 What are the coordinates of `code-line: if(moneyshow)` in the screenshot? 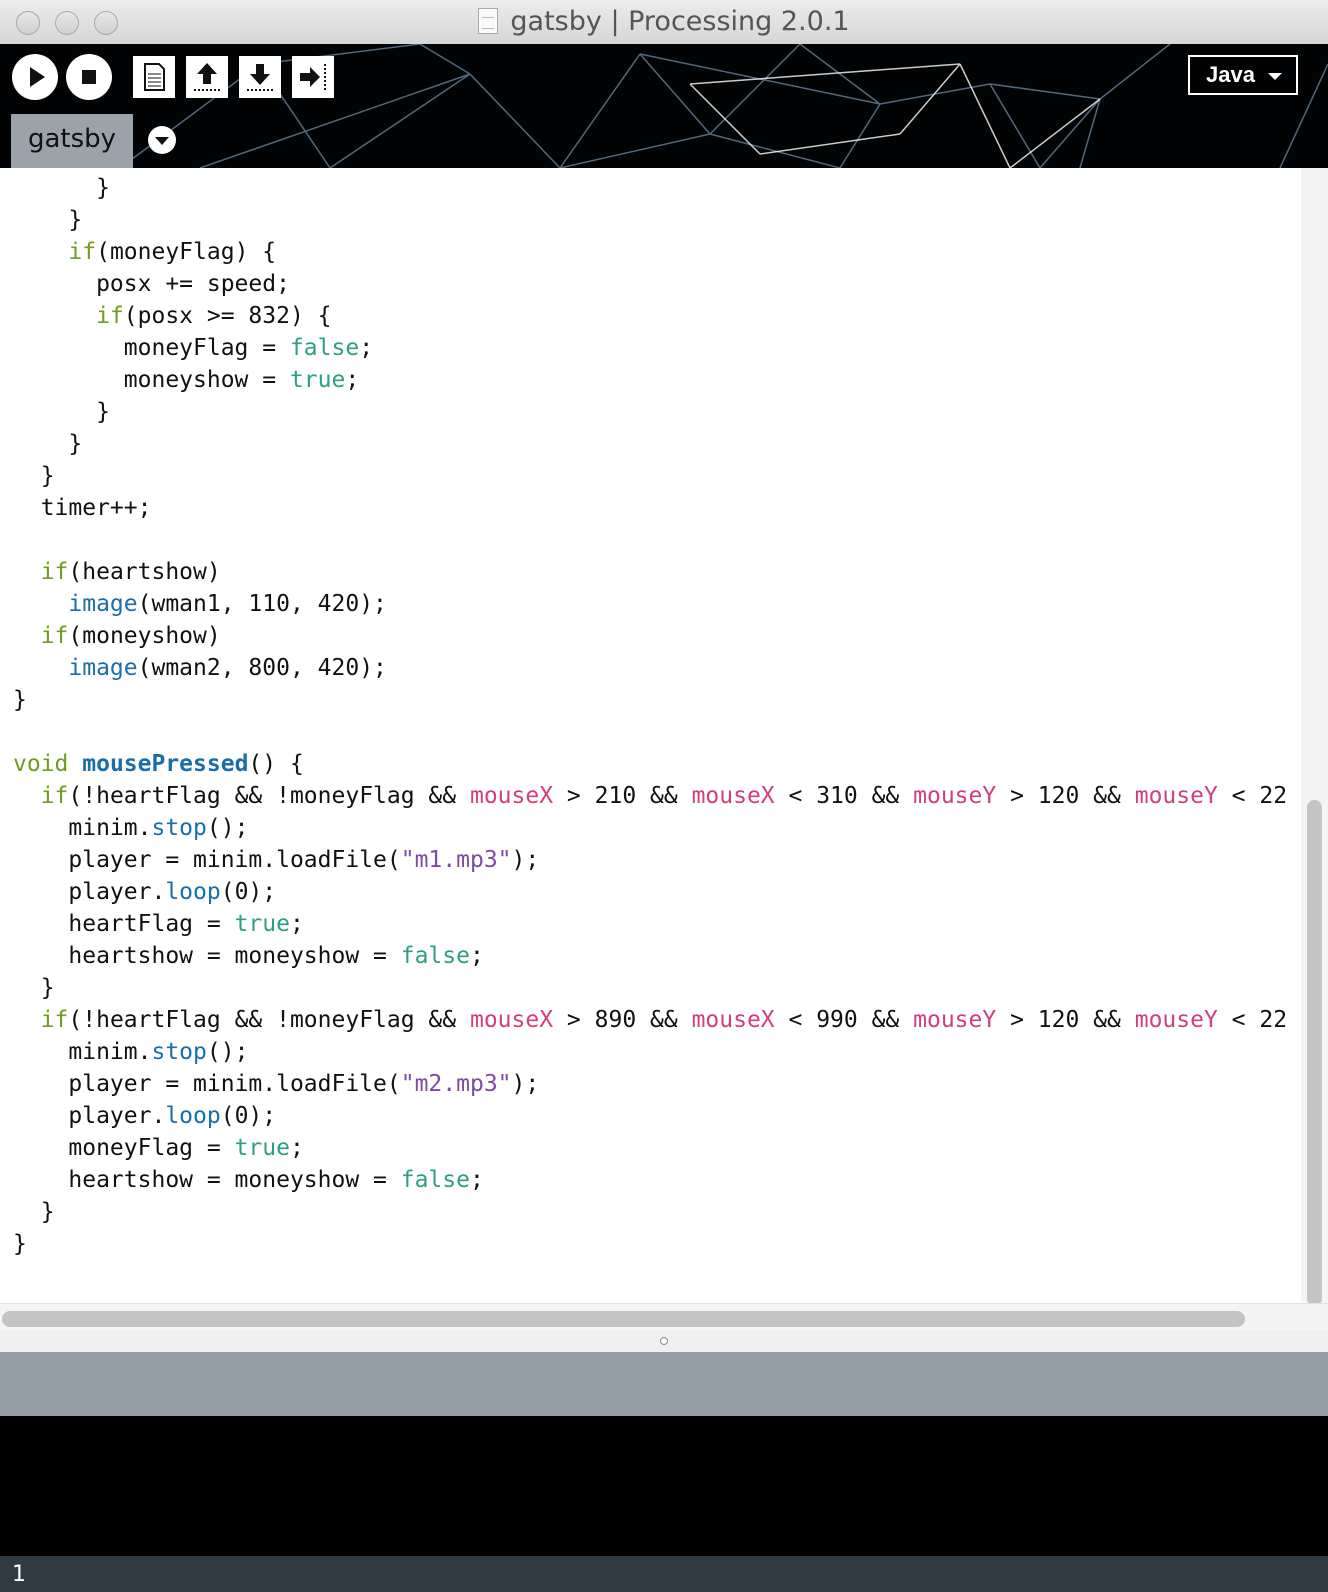 It's located at (130, 636).